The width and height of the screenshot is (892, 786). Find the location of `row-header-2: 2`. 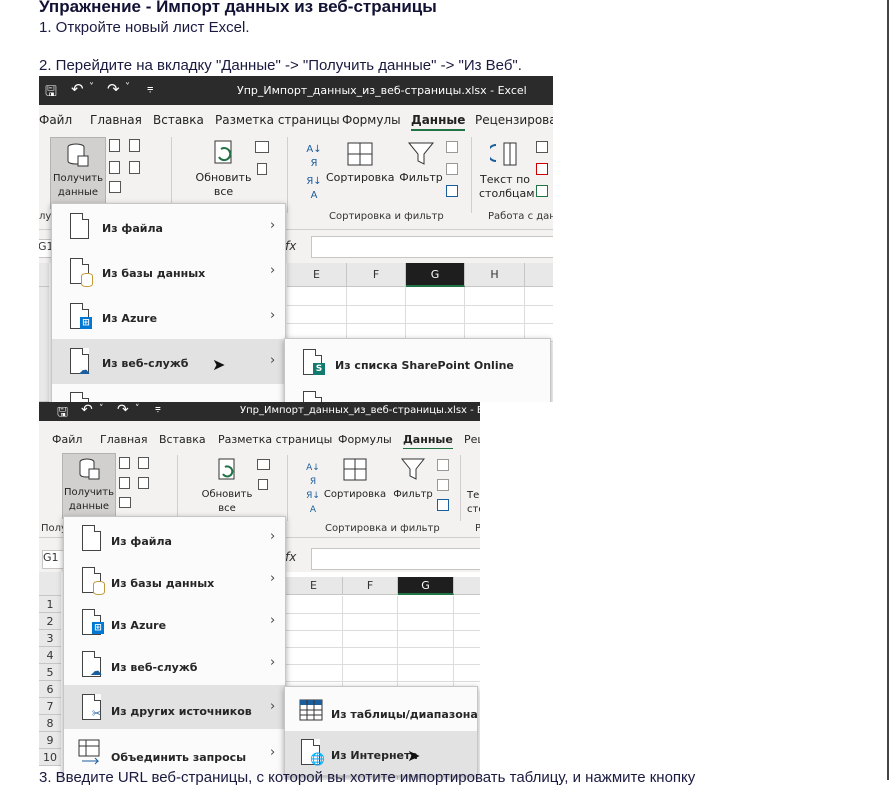

row-header-2: 2 is located at coordinates (50, 621).